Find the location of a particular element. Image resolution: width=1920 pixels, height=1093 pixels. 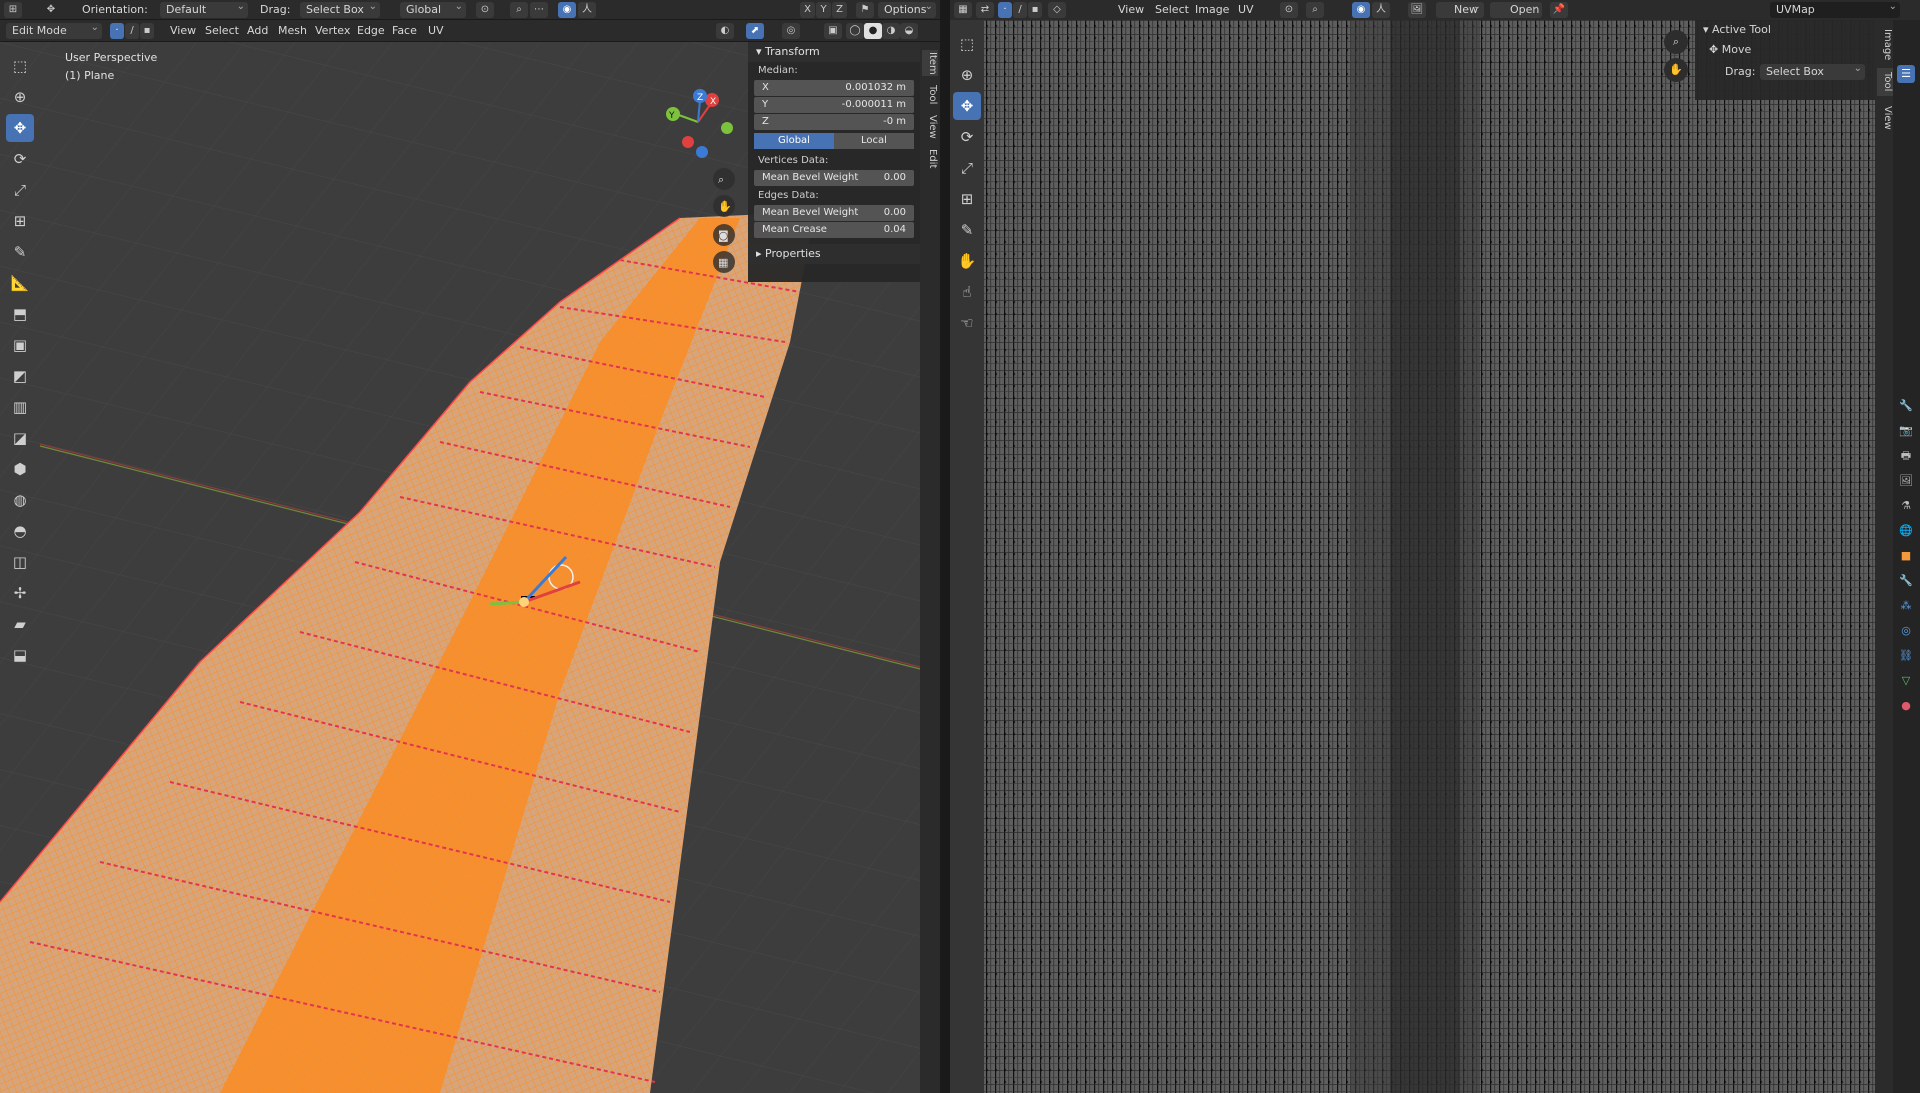

menu-add: Add is located at coordinates (257, 31).